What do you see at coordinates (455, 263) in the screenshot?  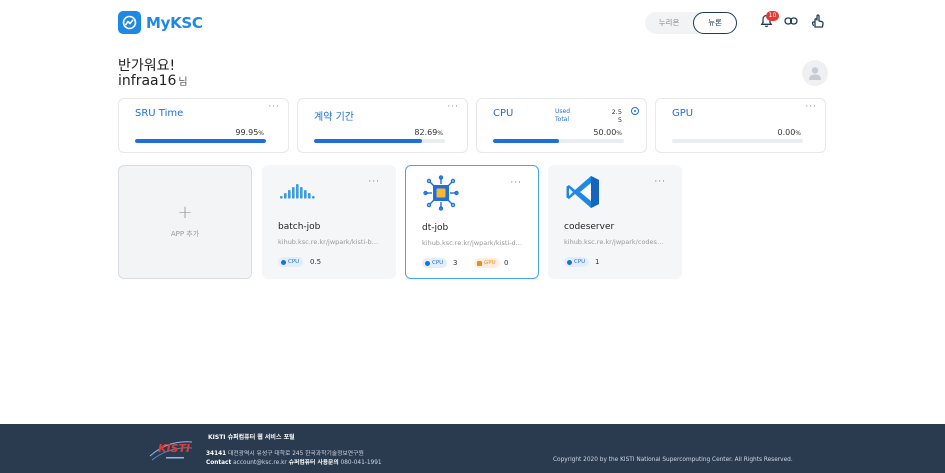 I see `cpu-count: 3` at bounding box center [455, 263].